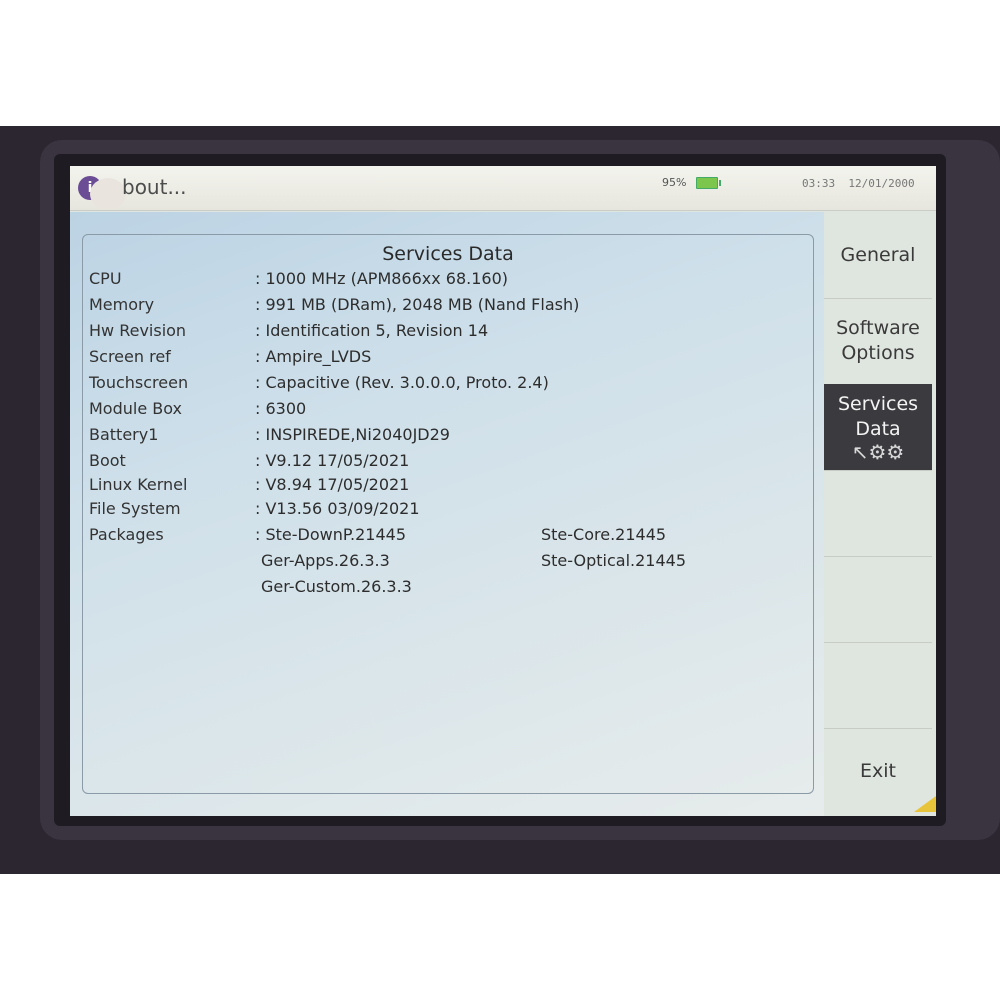 This screenshot has height=1000, width=1000. What do you see at coordinates (107, 460) in the screenshot?
I see `row-label: Boot` at bounding box center [107, 460].